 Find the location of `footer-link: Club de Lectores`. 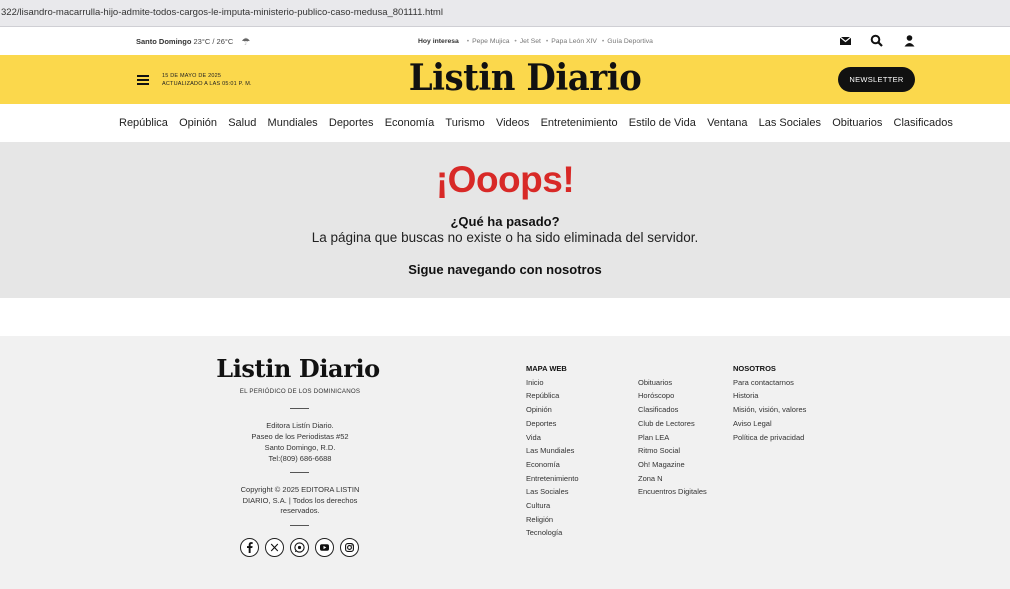

footer-link: Club de Lectores is located at coordinates (672, 424).